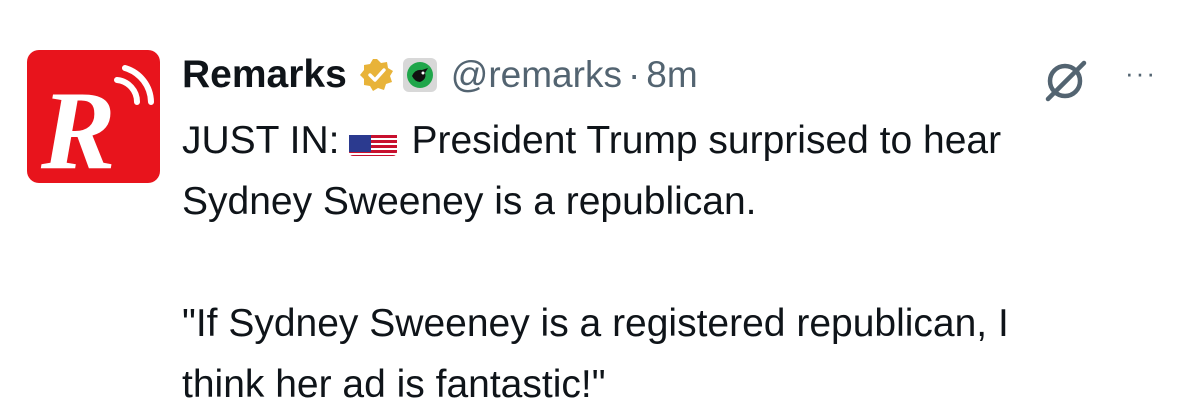 This screenshot has height=415, width=1200. Describe the element at coordinates (1065, 80) in the screenshot. I see `grok-icon` at that location.